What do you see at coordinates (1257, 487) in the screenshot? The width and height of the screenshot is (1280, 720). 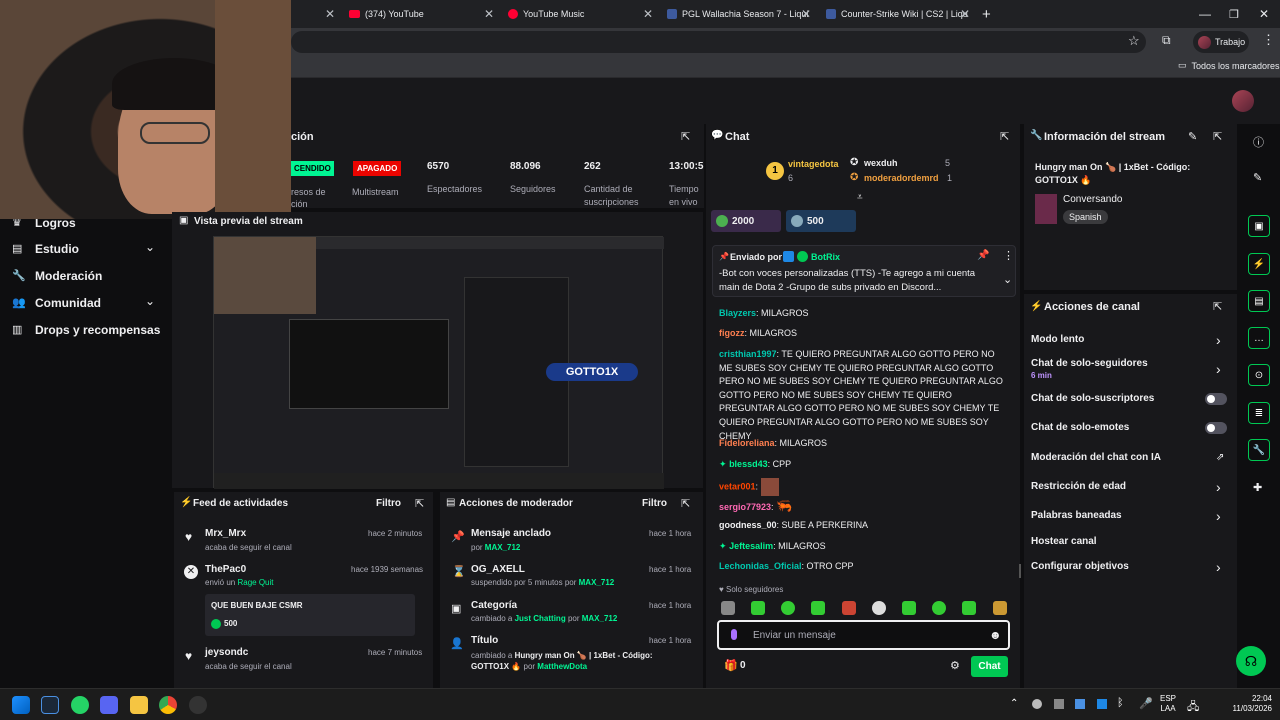 I see `add-action-icon: ✚` at bounding box center [1257, 487].